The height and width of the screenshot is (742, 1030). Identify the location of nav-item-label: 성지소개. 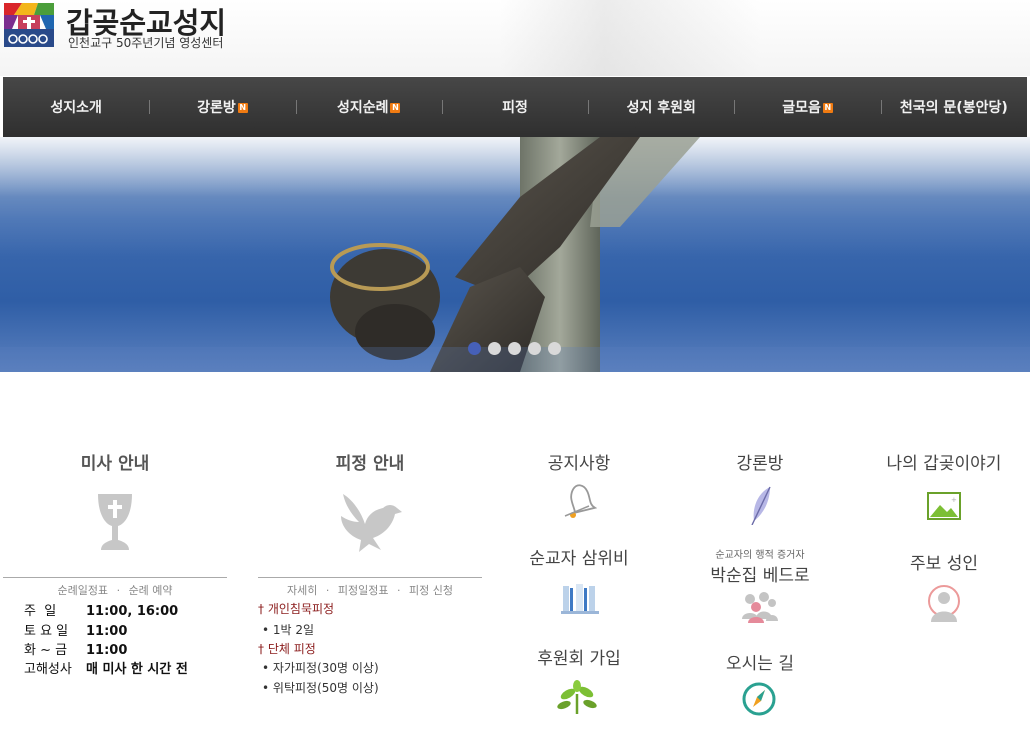
(76, 108).